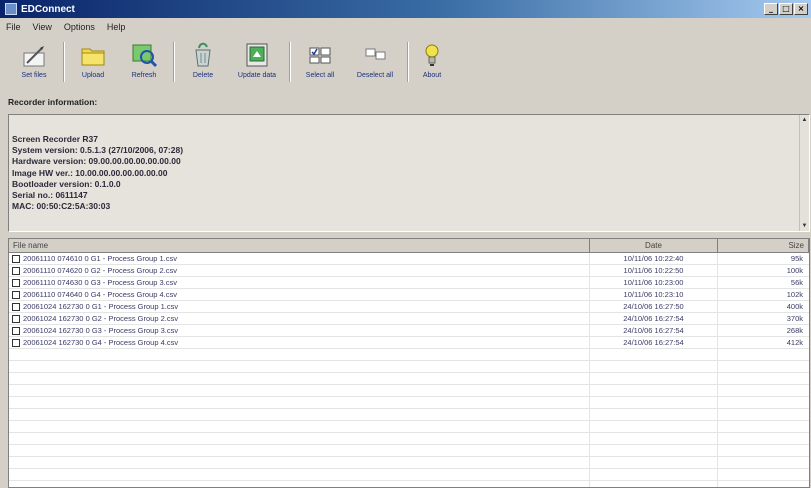  I want to click on recorder-info-heading: Recorder information:, so click(53, 102).